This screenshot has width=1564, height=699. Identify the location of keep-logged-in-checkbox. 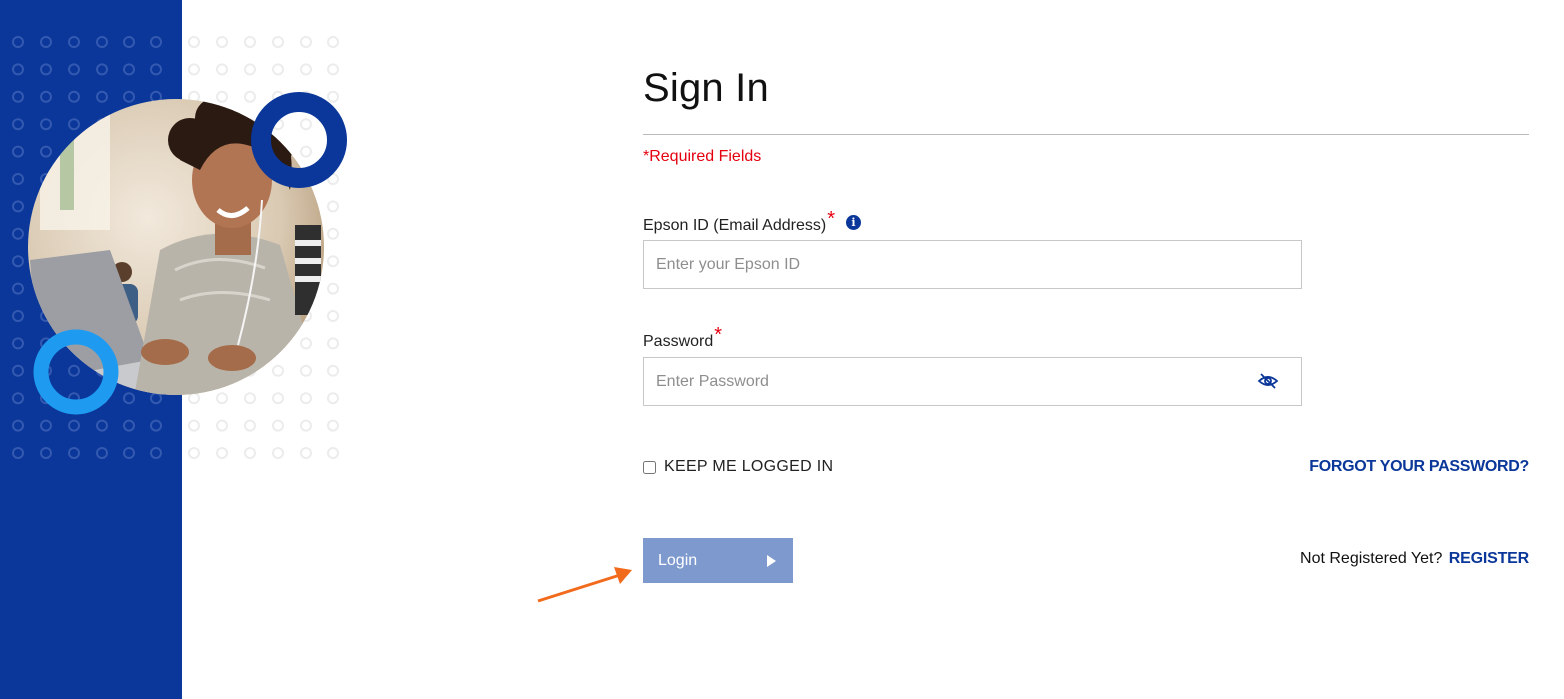
(649, 467).